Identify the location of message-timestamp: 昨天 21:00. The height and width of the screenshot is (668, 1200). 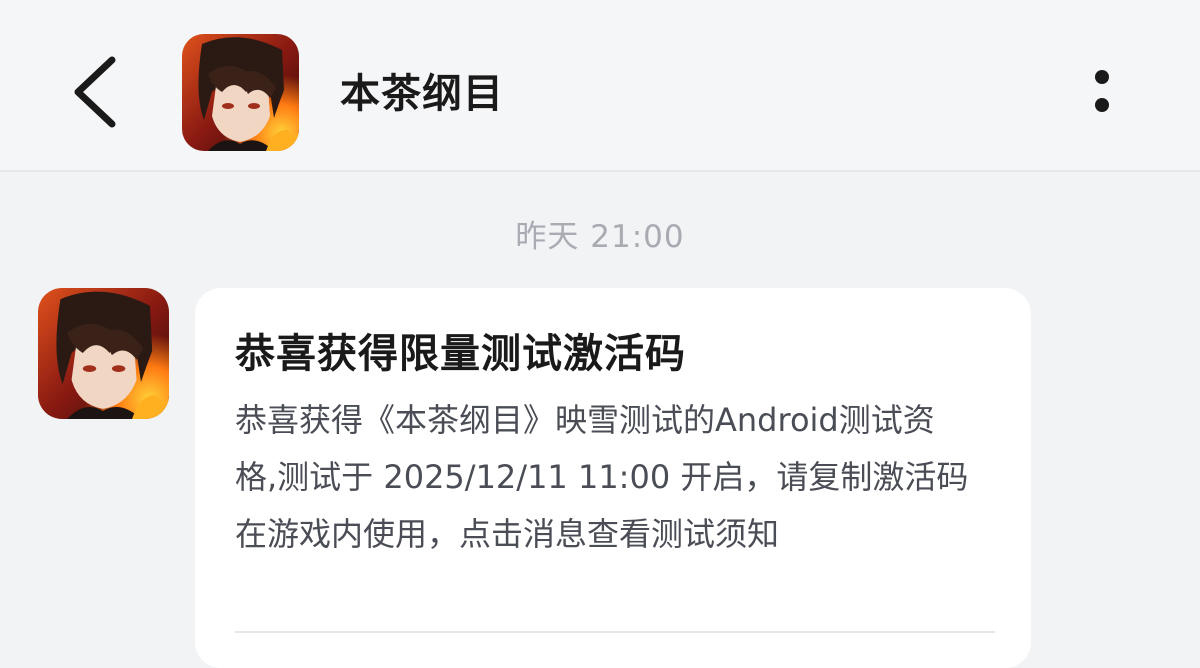
(600, 237).